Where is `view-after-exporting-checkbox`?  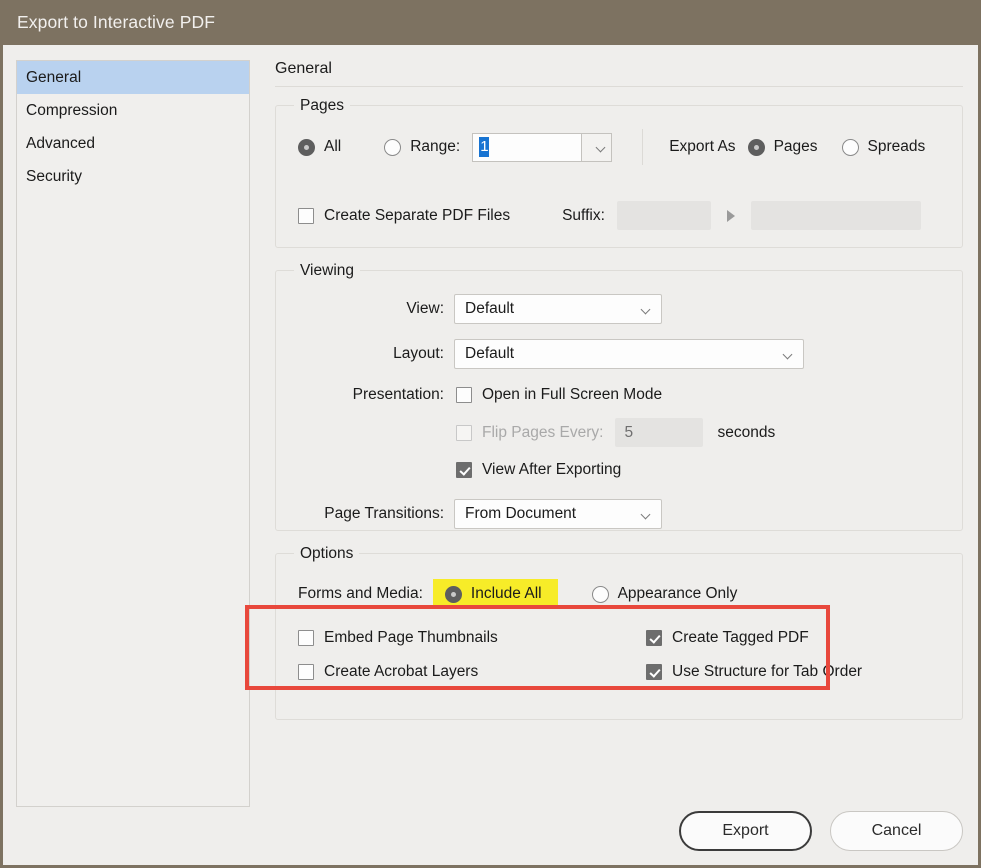
view-after-exporting-checkbox is located at coordinates (464, 470).